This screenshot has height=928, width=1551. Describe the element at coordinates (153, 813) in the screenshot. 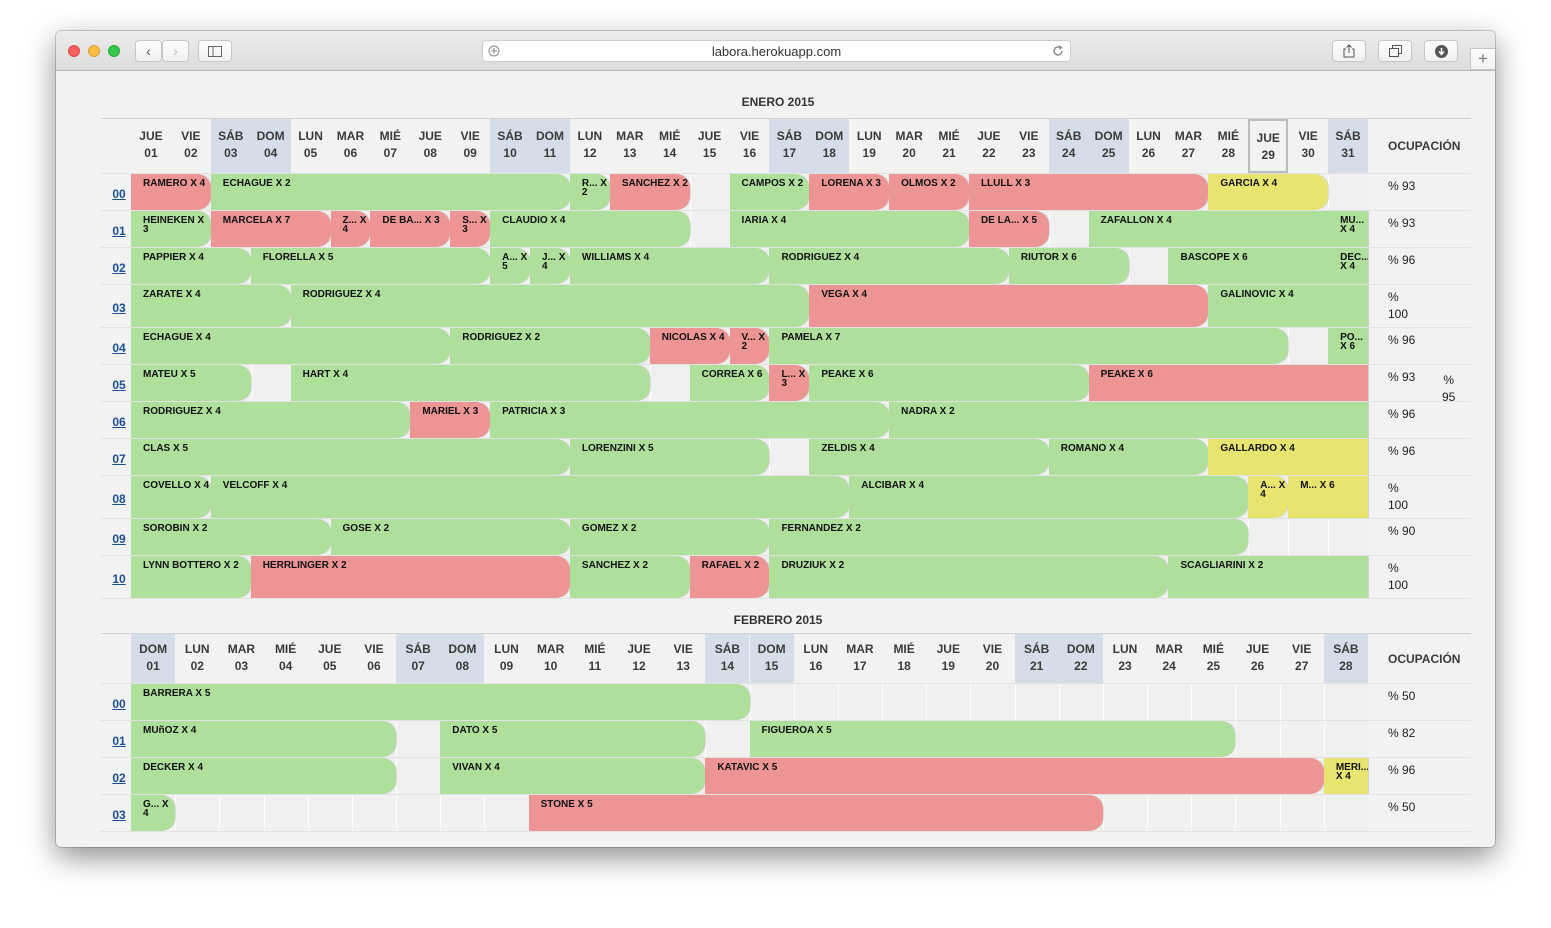

I see `booking-bar: G... X 4` at that location.